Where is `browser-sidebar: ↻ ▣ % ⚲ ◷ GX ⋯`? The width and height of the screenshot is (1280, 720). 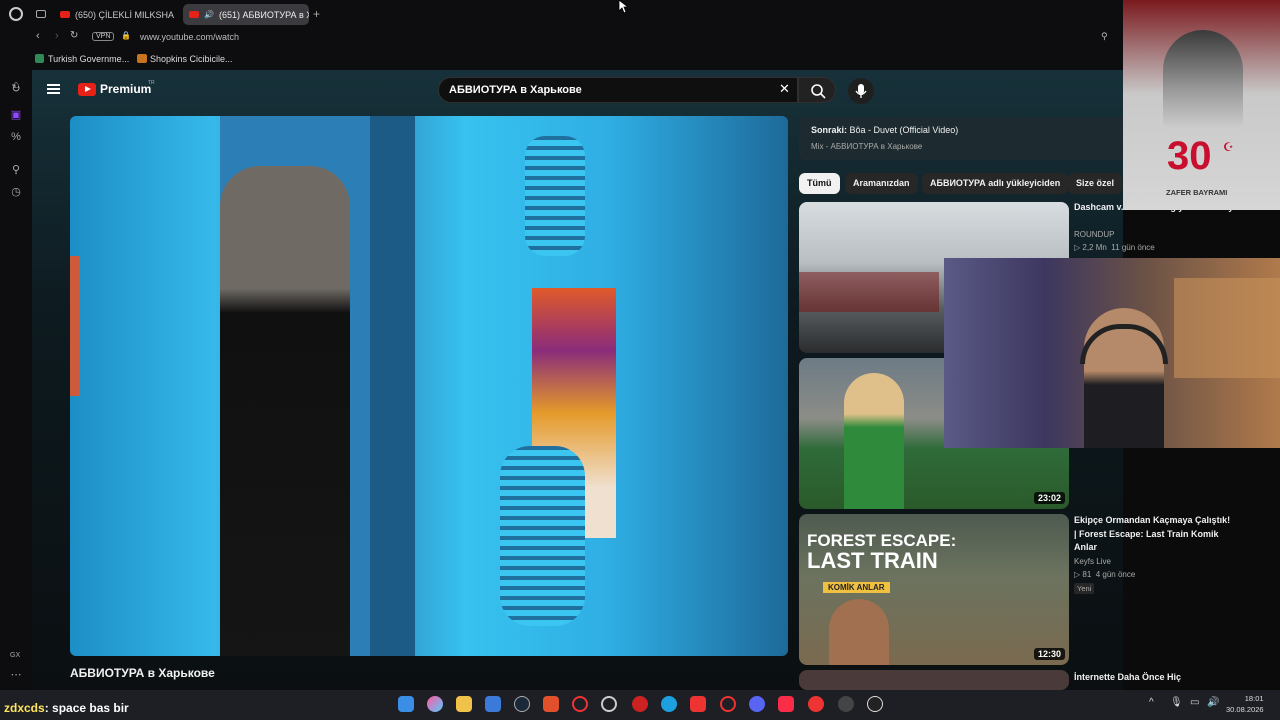
browser-sidebar: ↻ ▣ % ⚲ ◷ GX ⋯ is located at coordinates (16, 380).